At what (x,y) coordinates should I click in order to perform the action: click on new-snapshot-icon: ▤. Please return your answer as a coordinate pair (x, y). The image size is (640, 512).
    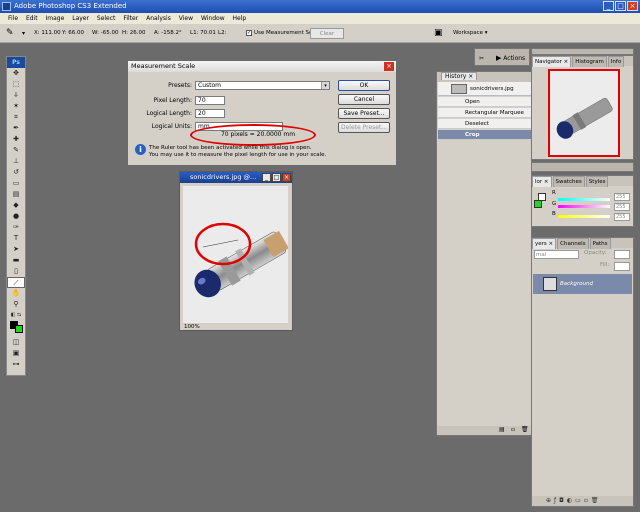
    Looking at the image, I should click on (502, 429).